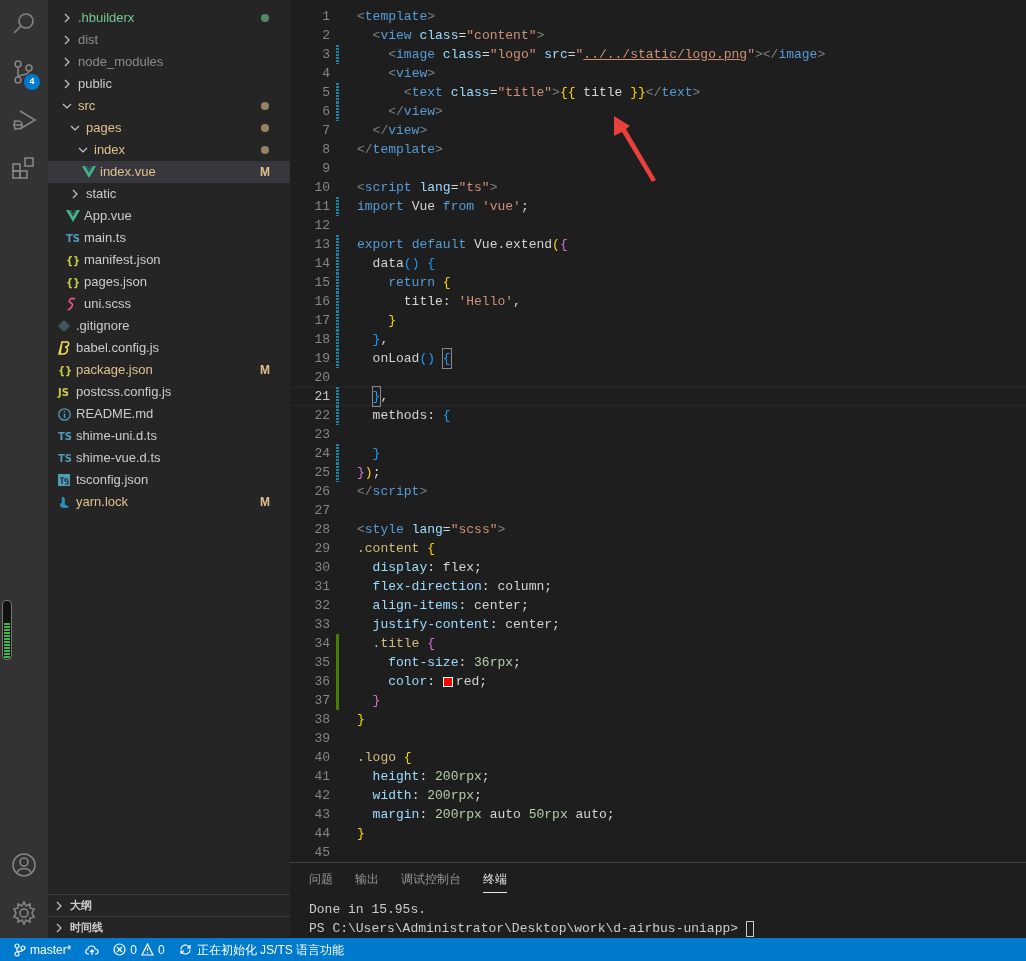 This screenshot has height=961, width=1026. Describe the element at coordinates (392, 491) in the screenshot. I see `code-line: </script>` at that location.